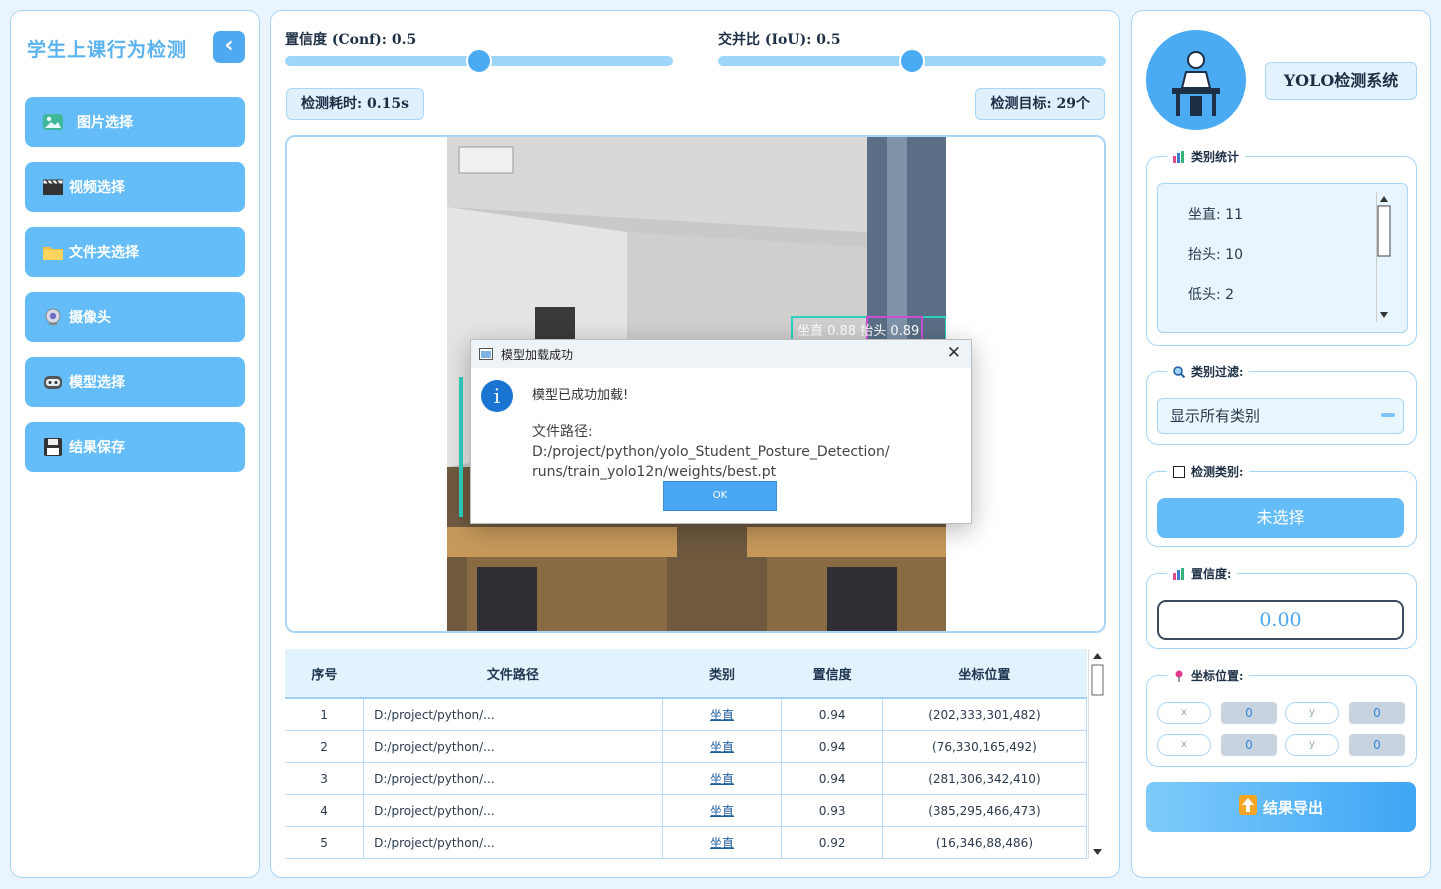 This screenshot has height=889, width=1441. What do you see at coordinates (1179, 371) in the screenshot?
I see `magnifier-icon` at bounding box center [1179, 371].